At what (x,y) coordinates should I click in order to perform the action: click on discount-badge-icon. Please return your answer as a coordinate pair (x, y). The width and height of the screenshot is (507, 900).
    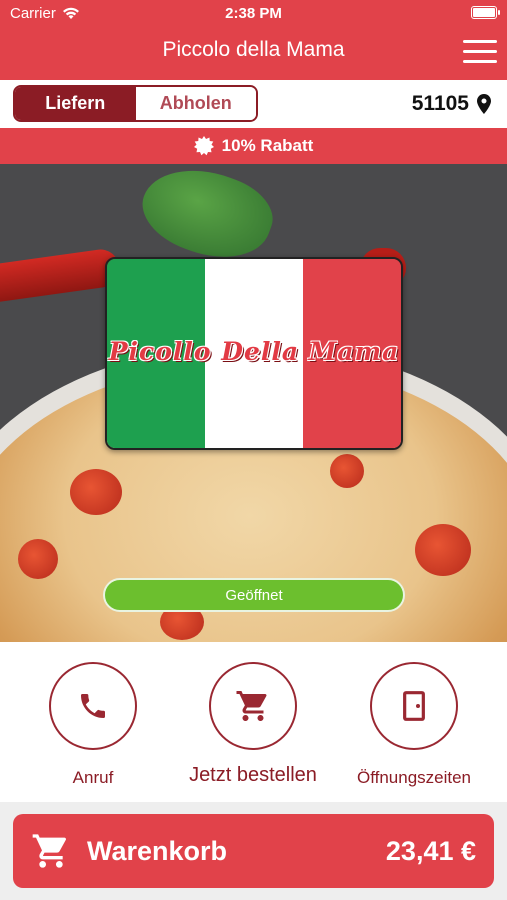
    Looking at the image, I should click on (203, 146).